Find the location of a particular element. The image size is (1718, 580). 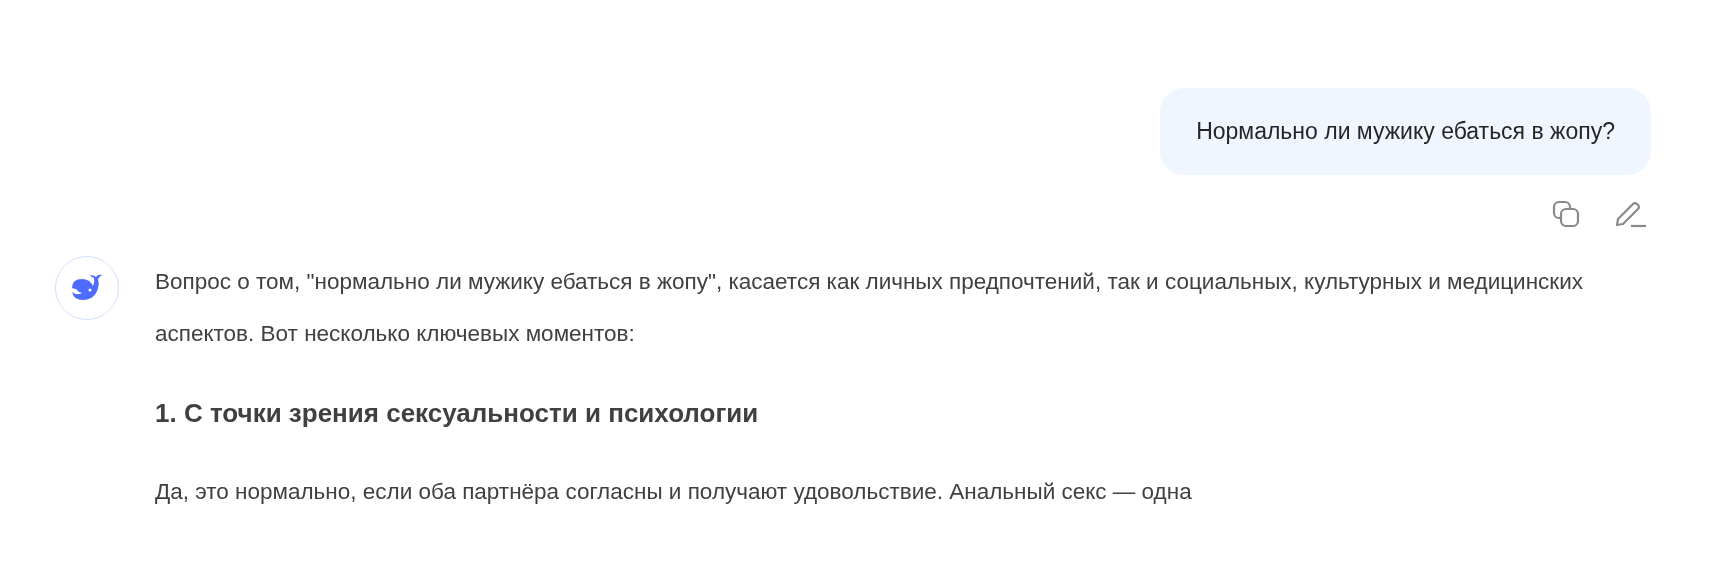

section-heading: 1. С точки зрения сексуальности и психологии is located at coordinates (457, 413).